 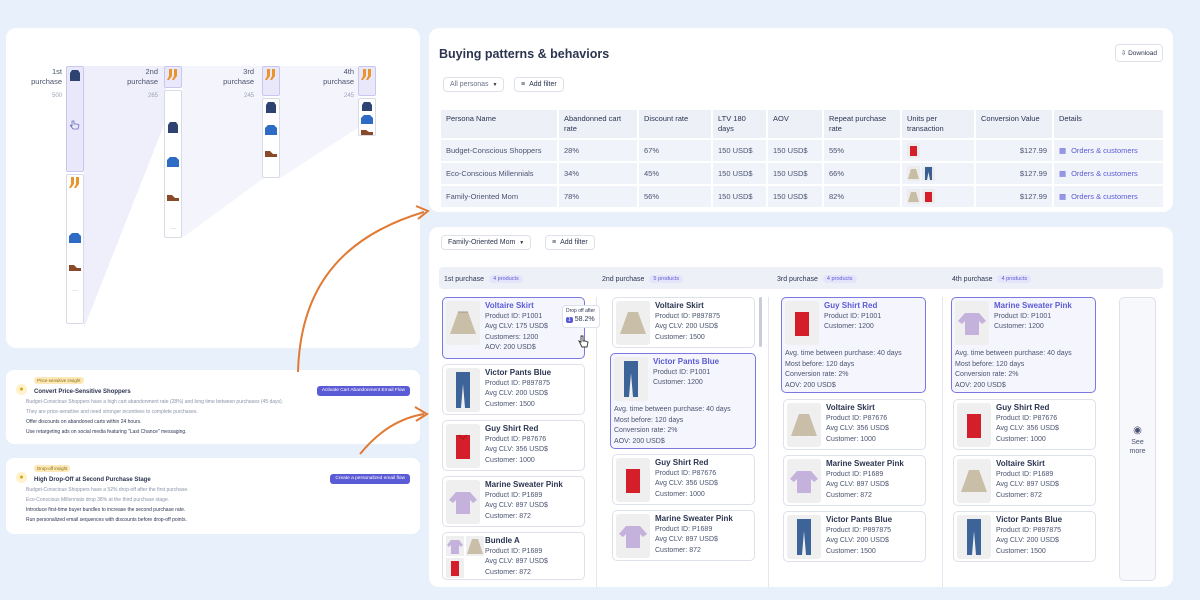 I want to click on more-indicator: ···, so click(x=173, y=229).